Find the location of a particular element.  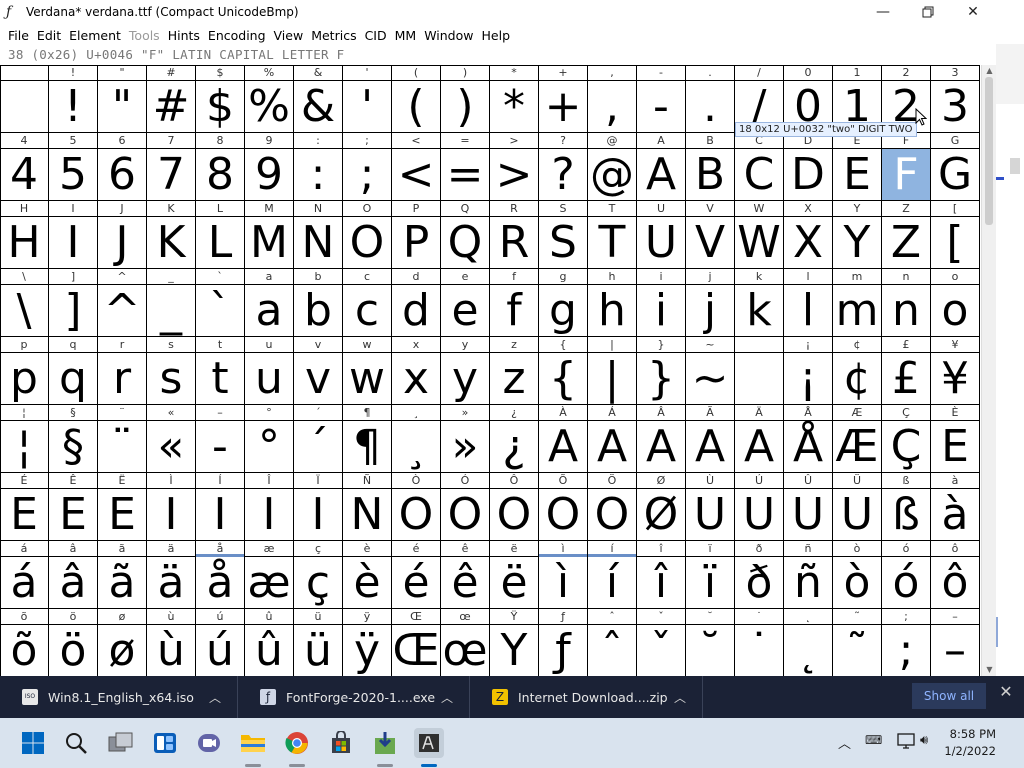

chrome-button is located at coordinates (297, 743).